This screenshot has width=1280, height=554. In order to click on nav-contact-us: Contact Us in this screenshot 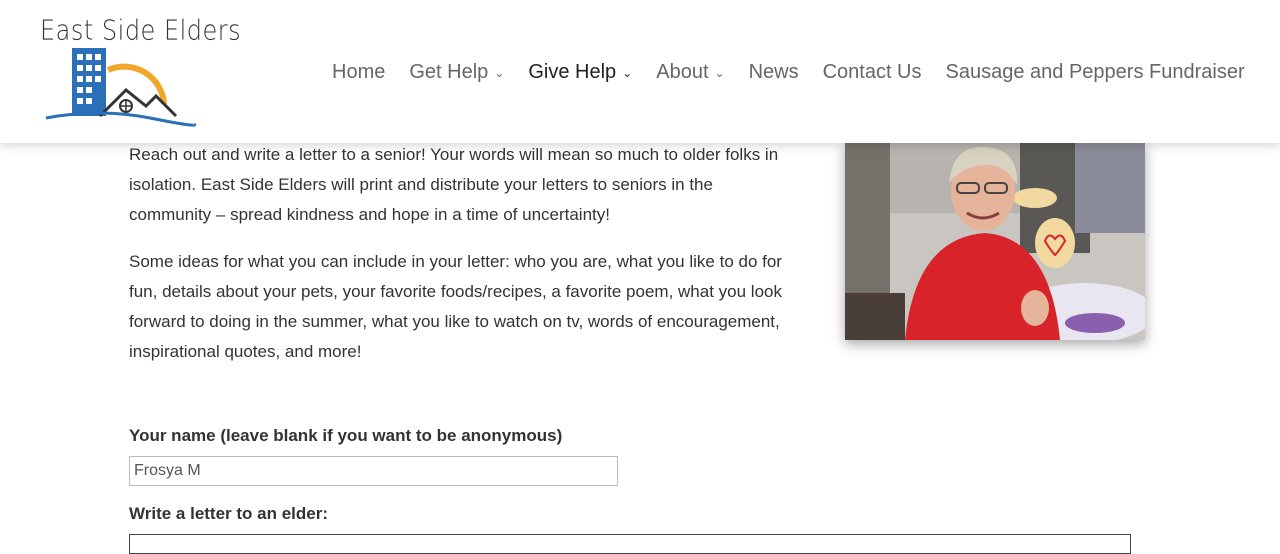, I will do `click(872, 72)`.